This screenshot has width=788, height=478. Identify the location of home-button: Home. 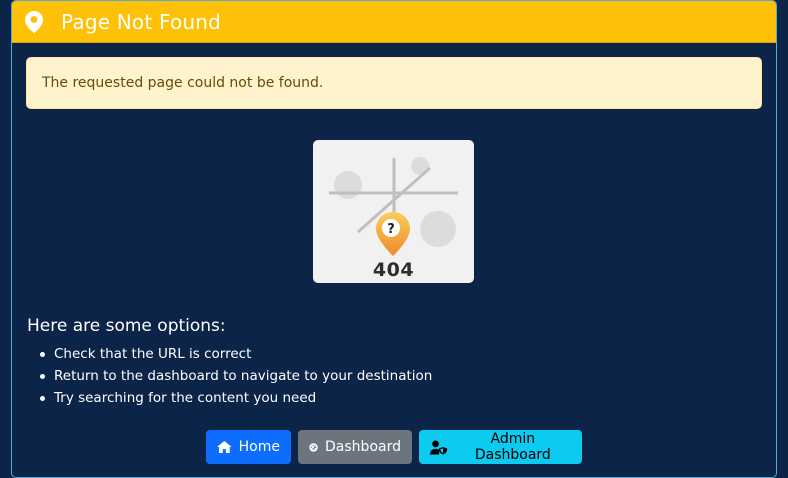
(248, 447).